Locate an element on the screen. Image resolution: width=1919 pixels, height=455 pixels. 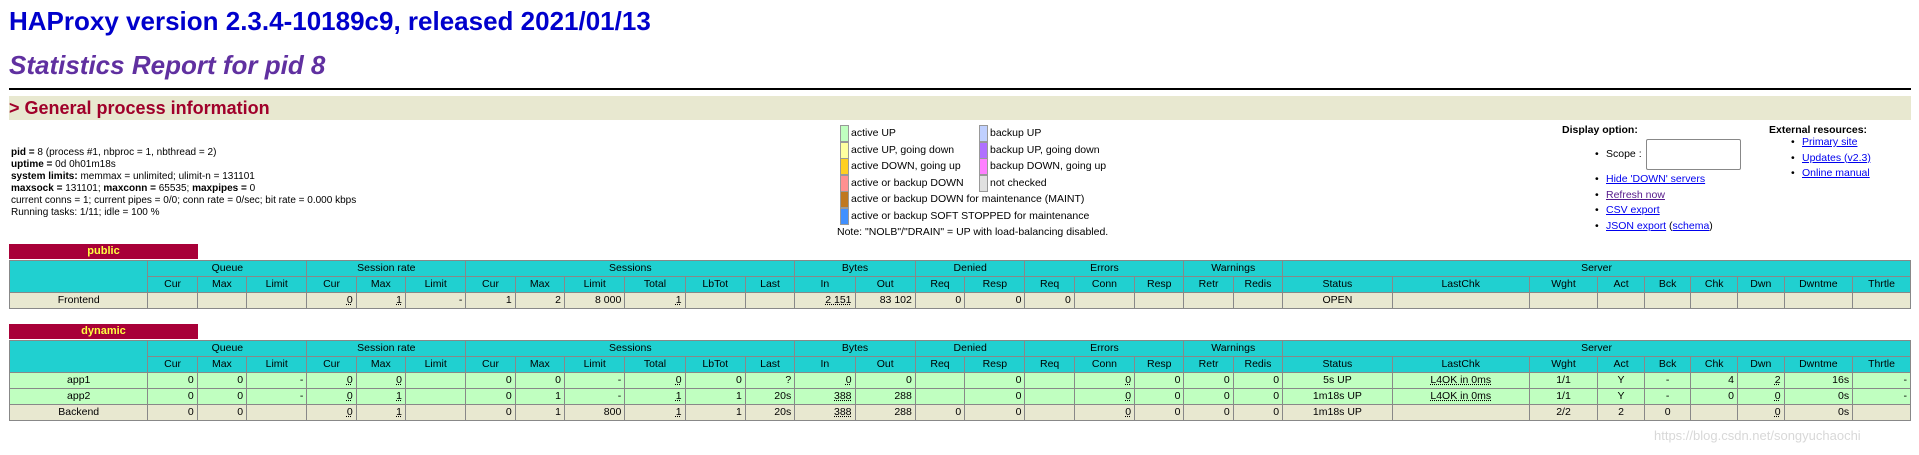
primary-site-link: Primary site is located at coordinates (1829, 142).